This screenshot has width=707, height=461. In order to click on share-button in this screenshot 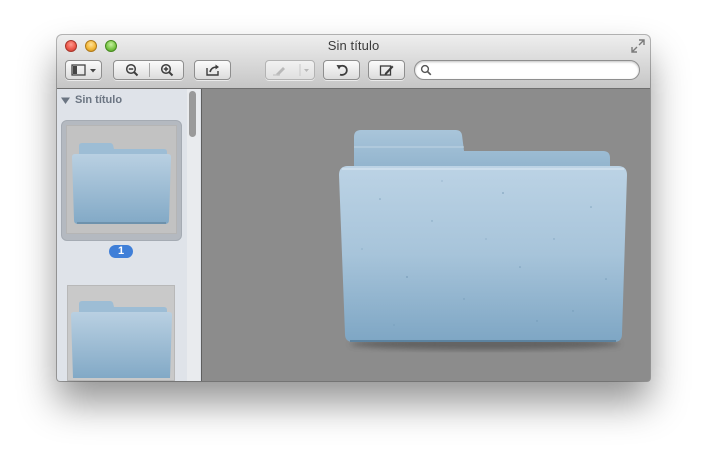, I will do `click(212, 70)`.